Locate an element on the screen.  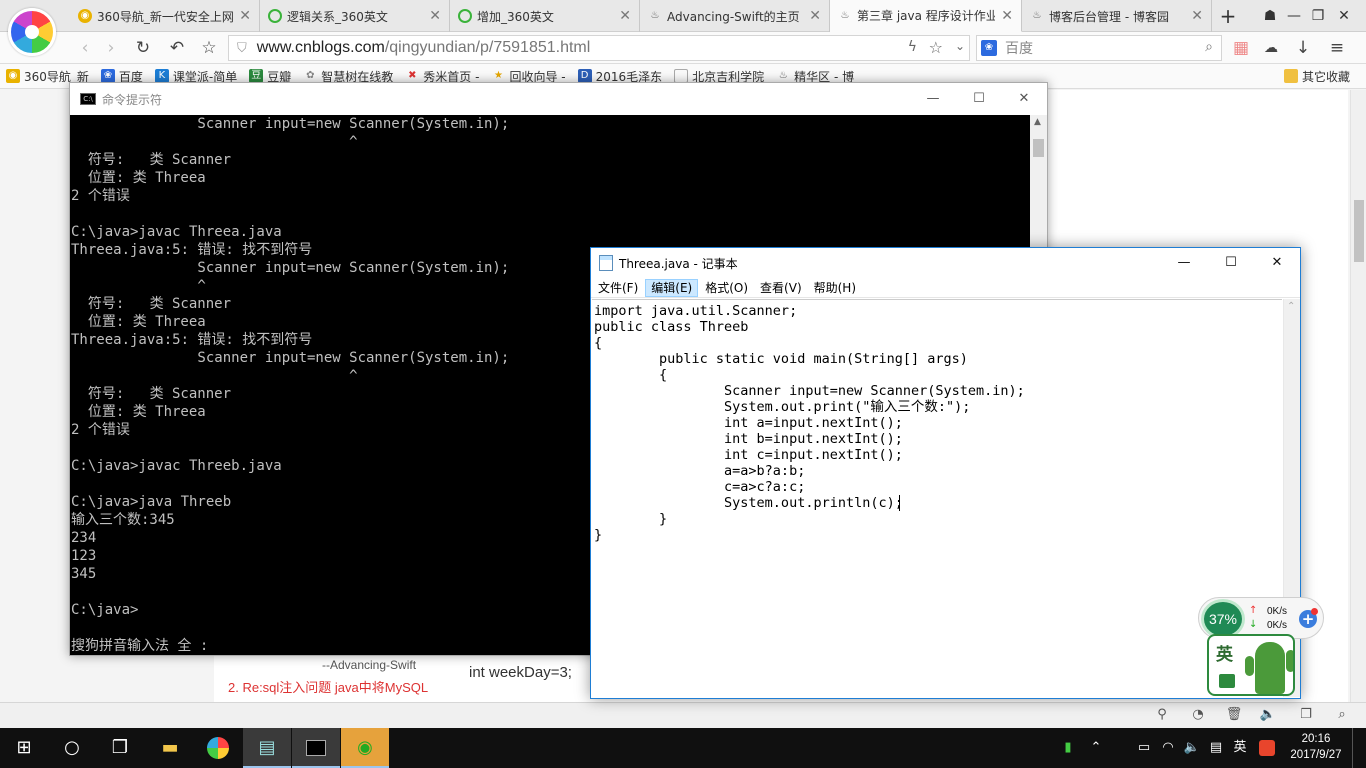
memory-percent: 37% is located at coordinates (1223, 619).